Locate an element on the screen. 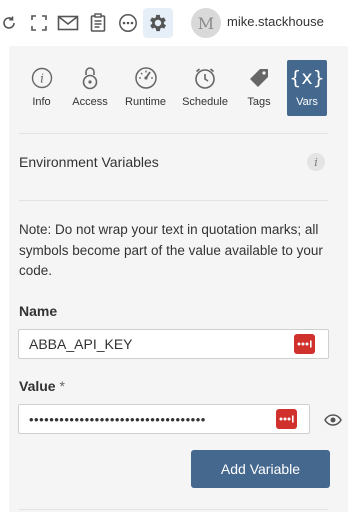 This screenshot has width=357, height=512. tab-info-label: Info is located at coordinates (41, 102).